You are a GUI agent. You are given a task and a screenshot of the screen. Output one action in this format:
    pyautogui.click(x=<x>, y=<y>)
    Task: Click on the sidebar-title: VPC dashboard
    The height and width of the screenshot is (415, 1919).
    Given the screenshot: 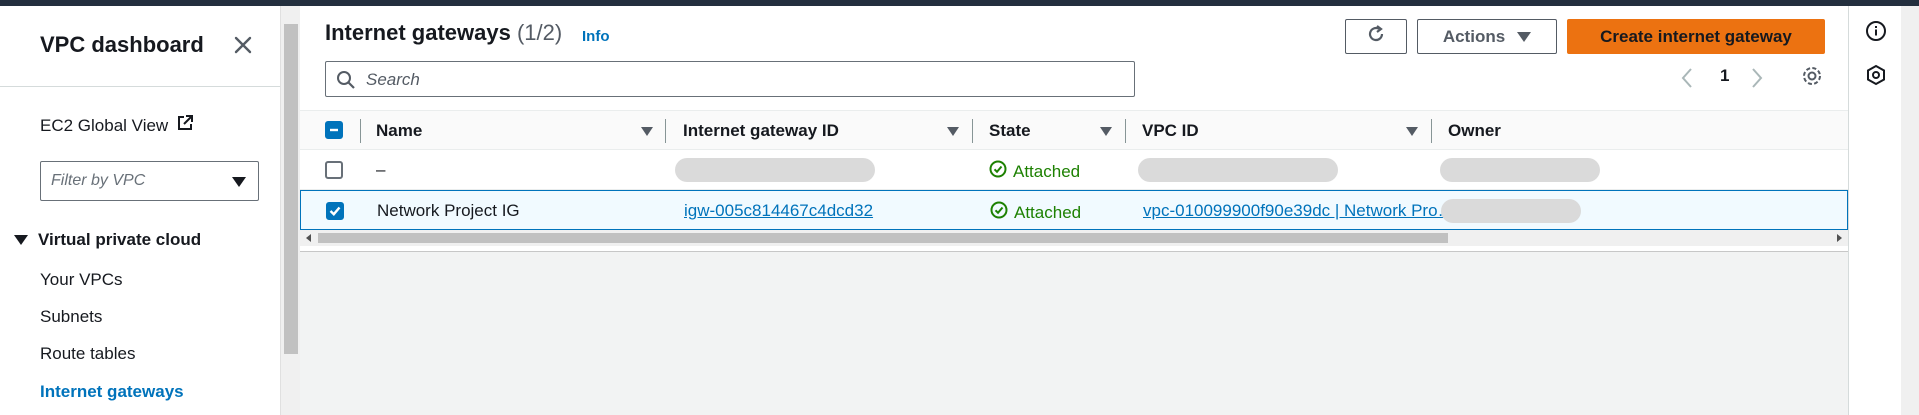 What is the action you would take?
    pyautogui.click(x=122, y=45)
    